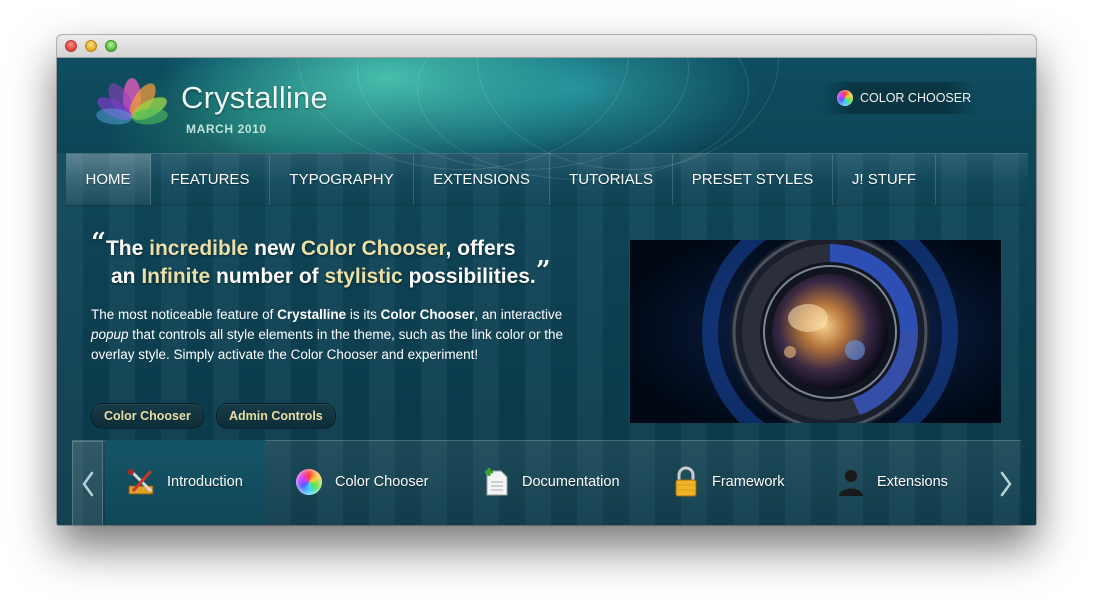  What do you see at coordinates (469, 276) in the screenshot?
I see `quote-text: possibilities.` at bounding box center [469, 276].